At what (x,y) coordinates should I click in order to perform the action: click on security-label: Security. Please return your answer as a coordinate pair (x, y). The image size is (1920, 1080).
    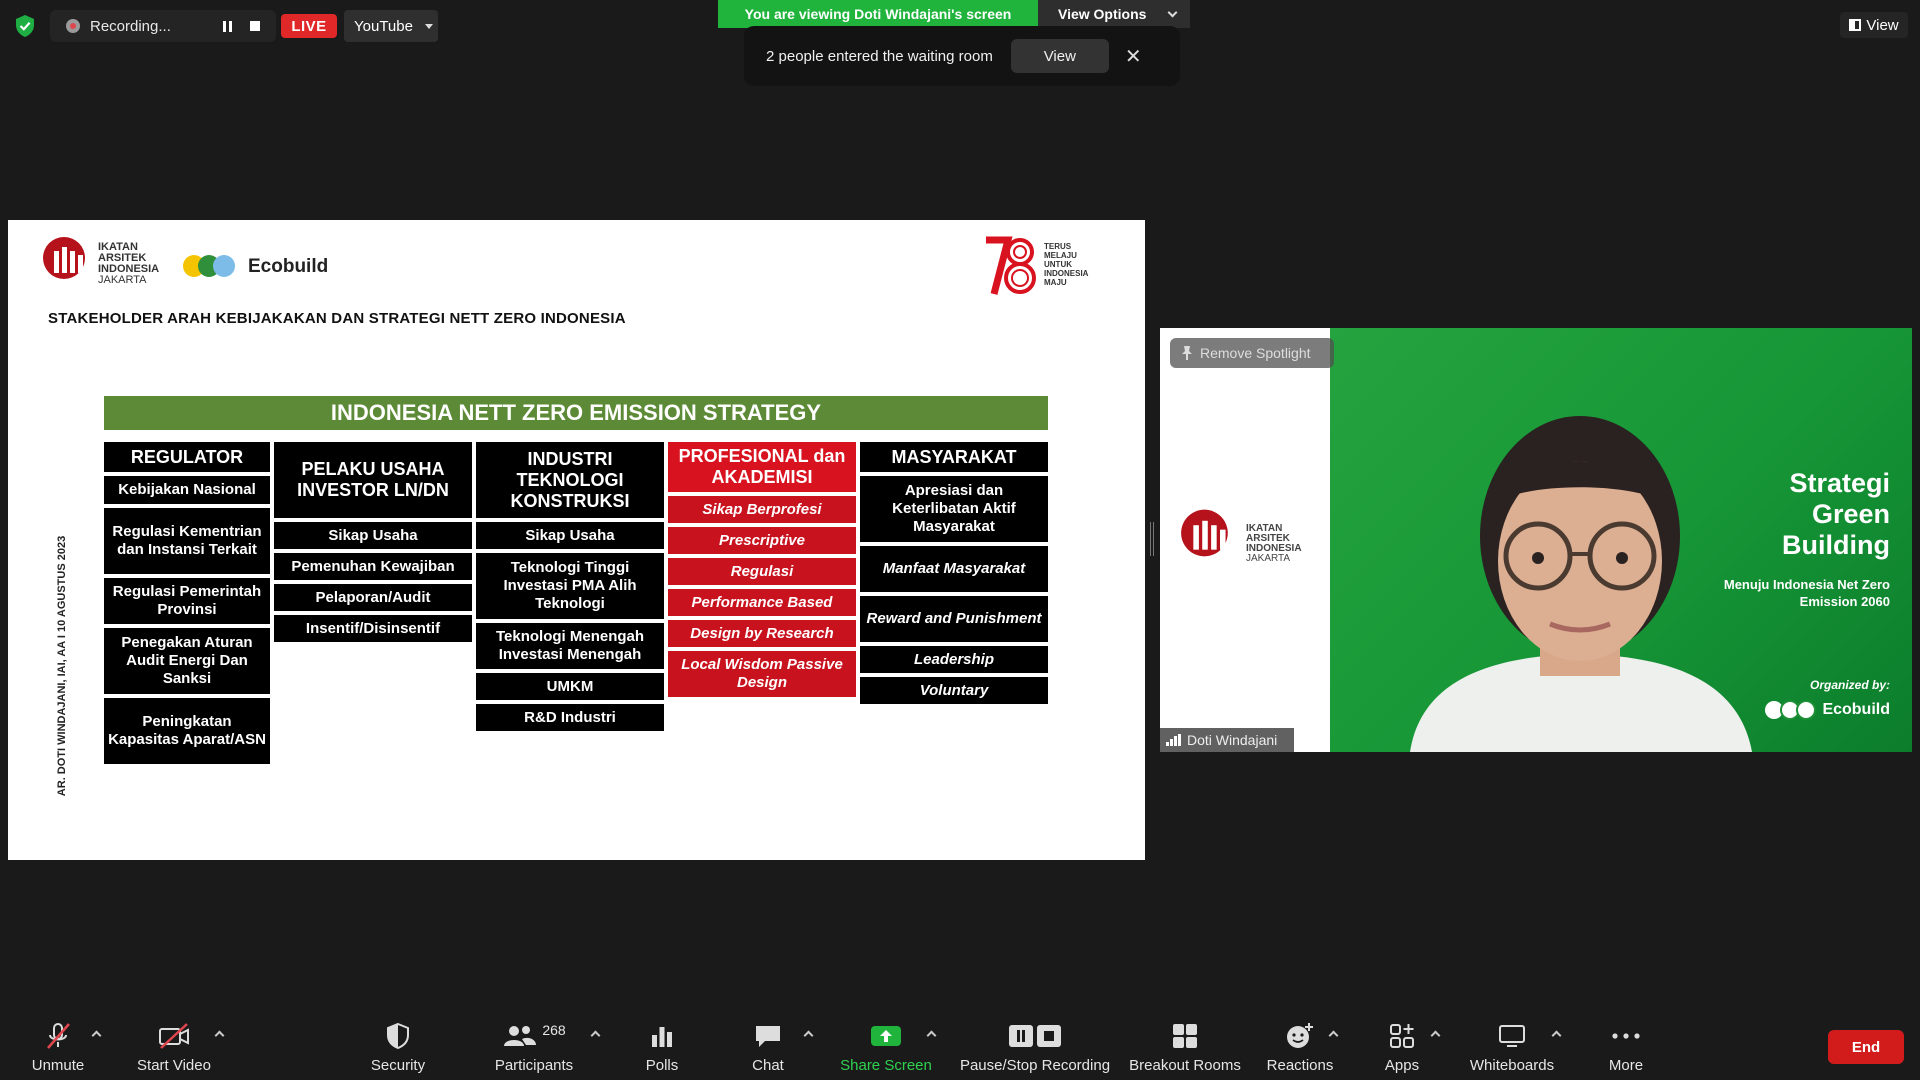
    Looking at the image, I should click on (398, 1065).